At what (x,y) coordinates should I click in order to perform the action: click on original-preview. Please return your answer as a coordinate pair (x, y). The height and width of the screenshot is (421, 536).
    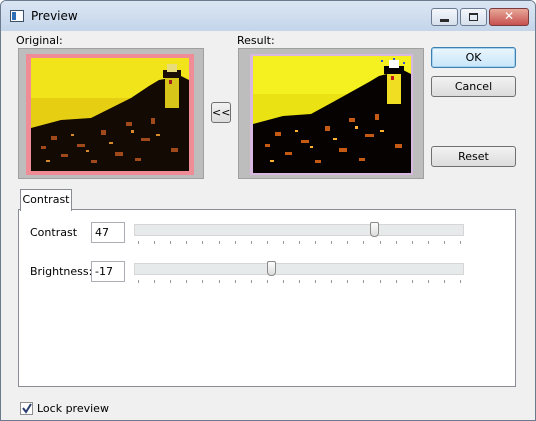
    Looking at the image, I should click on (111, 113).